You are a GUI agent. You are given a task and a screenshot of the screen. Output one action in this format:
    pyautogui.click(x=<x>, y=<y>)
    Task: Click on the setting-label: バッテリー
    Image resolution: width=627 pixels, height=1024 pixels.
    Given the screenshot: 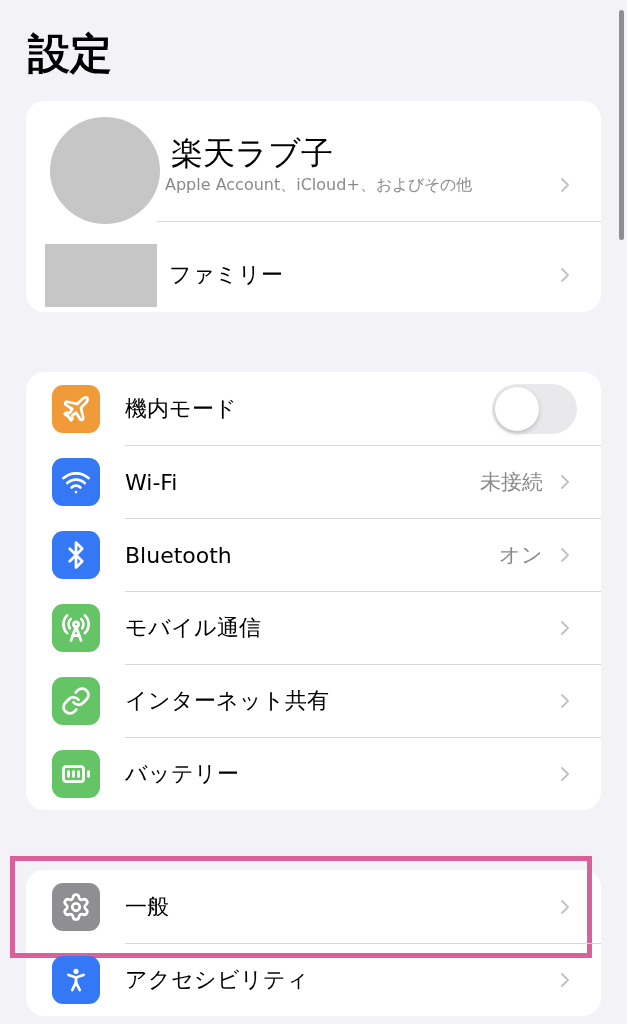 What is the action you would take?
    pyautogui.click(x=182, y=774)
    